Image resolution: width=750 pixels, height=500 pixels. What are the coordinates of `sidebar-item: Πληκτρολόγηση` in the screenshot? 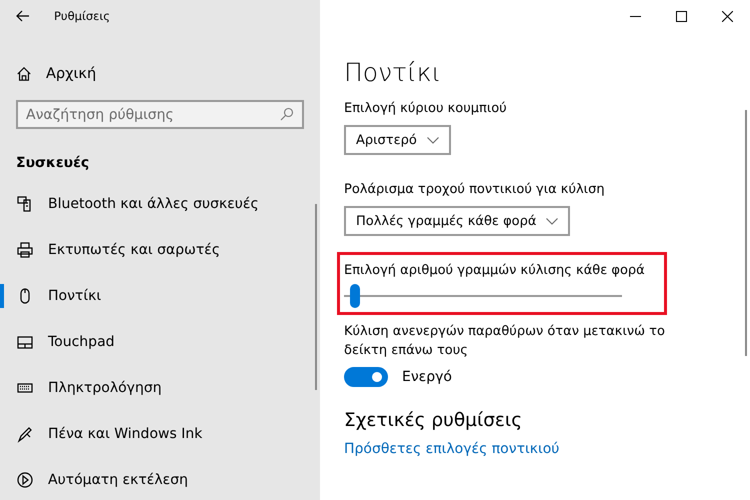 It's located at (152, 388).